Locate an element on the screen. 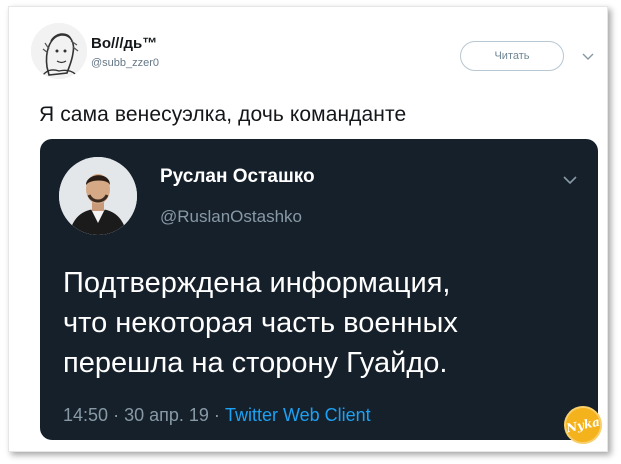  sketch-portrait-icon is located at coordinates (59, 51).